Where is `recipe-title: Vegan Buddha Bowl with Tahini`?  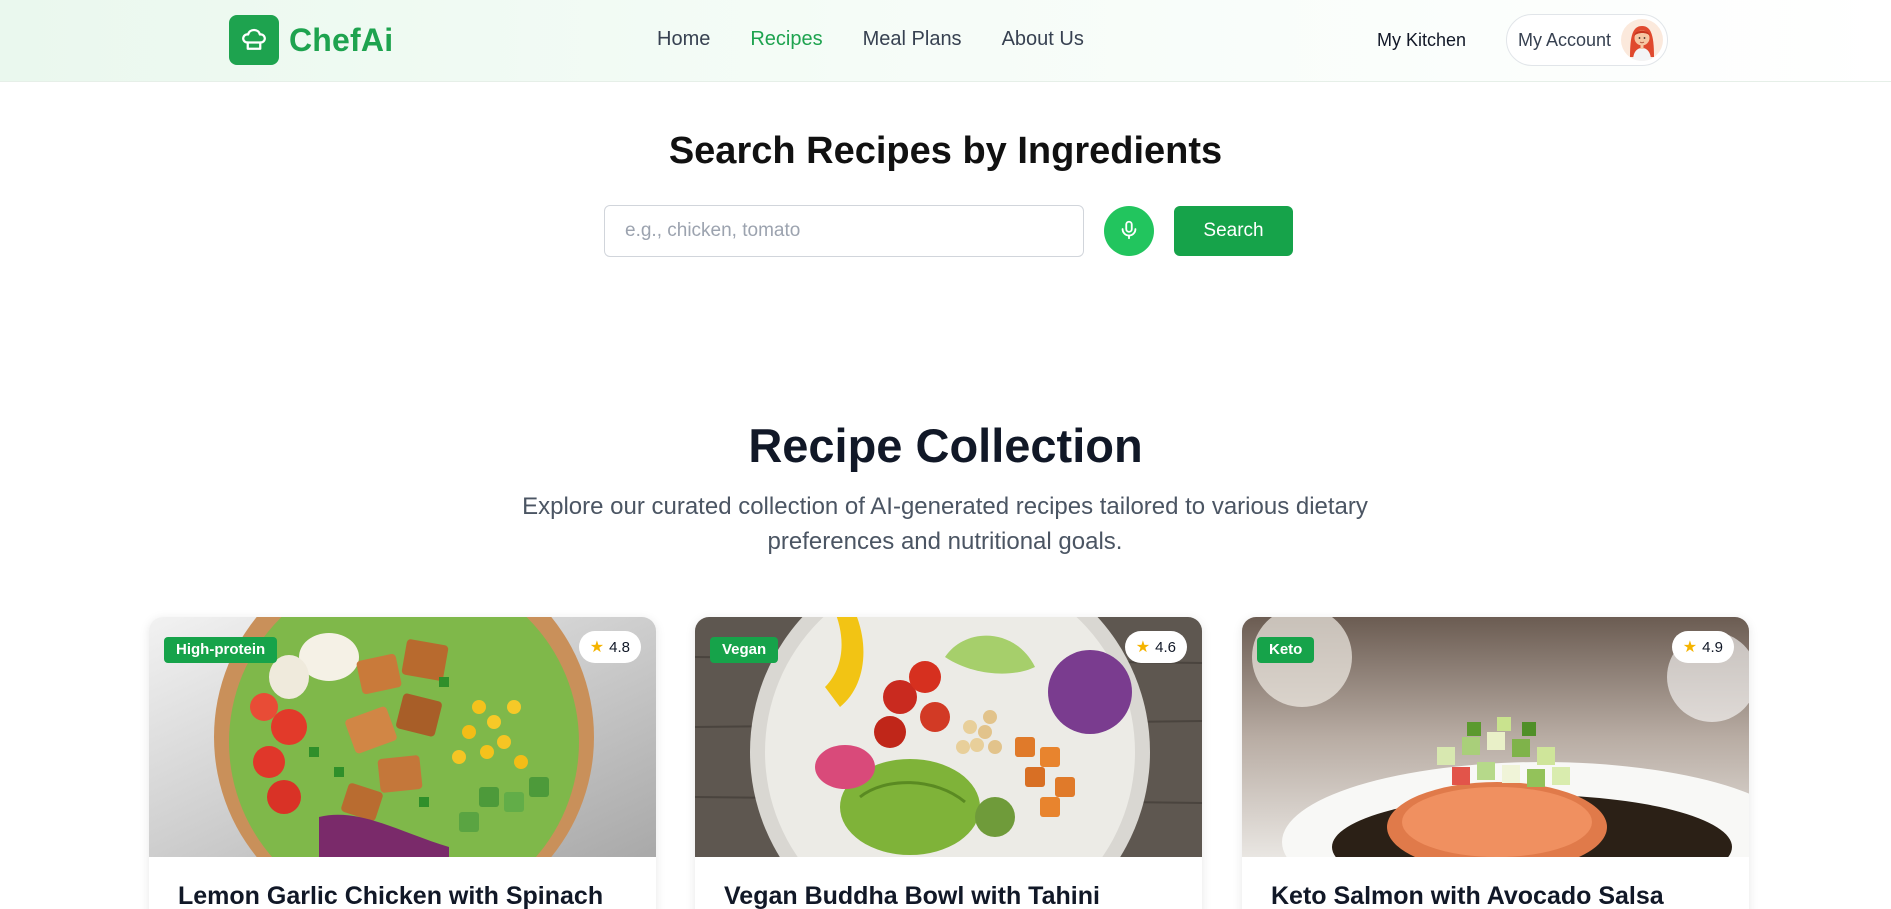 recipe-title: Vegan Buddha Bowl with Tahini is located at coordinates (912, 895).